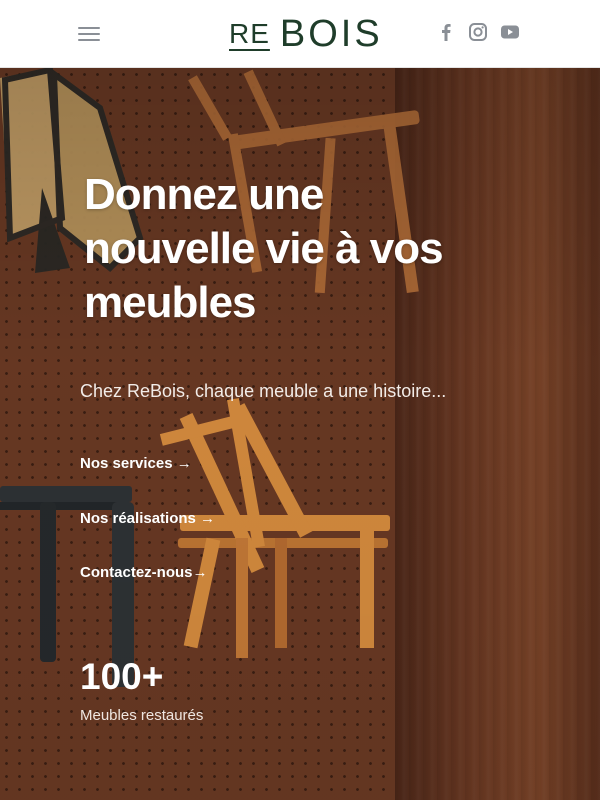 This screenshot has height=800, width=600. Describe the element at coordinates (249, 33) in the screenshot. I see `logo-re-text: RE` at that location.